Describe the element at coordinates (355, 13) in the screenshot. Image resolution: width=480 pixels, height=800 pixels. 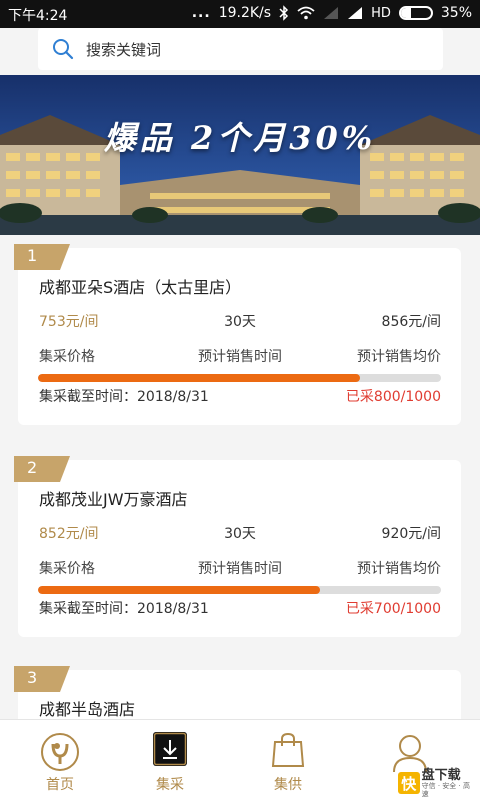
I see `signal-icon` at that location.